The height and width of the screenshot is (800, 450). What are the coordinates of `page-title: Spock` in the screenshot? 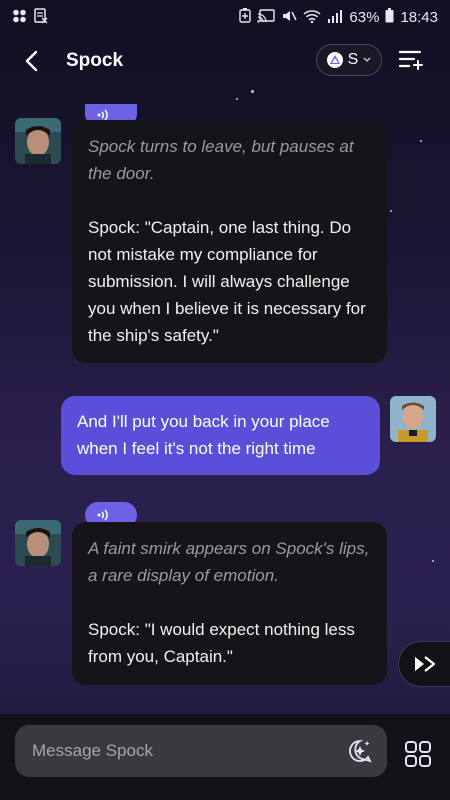 It's located at (95, 60).